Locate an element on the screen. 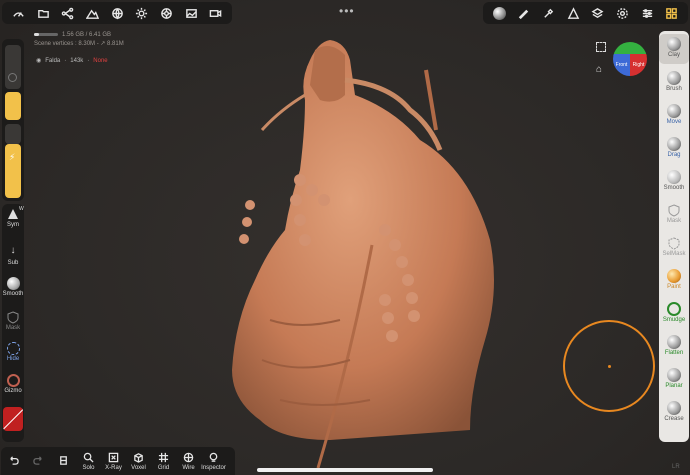 The width and height of the screenshot is (690, 475). sym-flag: W is located at coordinates (21, 209).